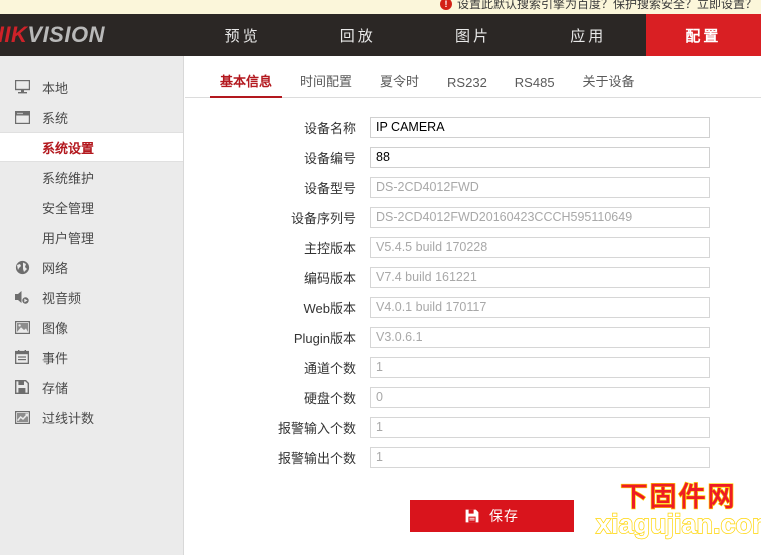 This screenshot has height=555, width=761. I want to click on field-label: 报警输入个数, so click(316, 428).